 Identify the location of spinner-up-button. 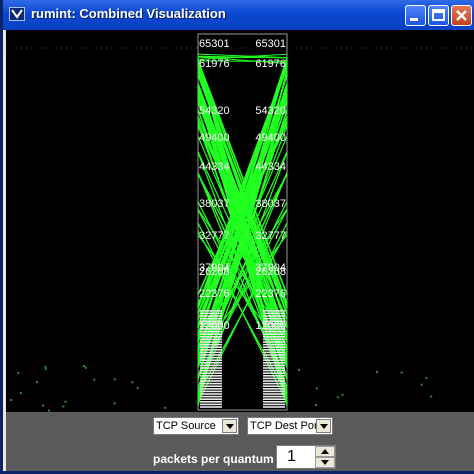
(325, 451).